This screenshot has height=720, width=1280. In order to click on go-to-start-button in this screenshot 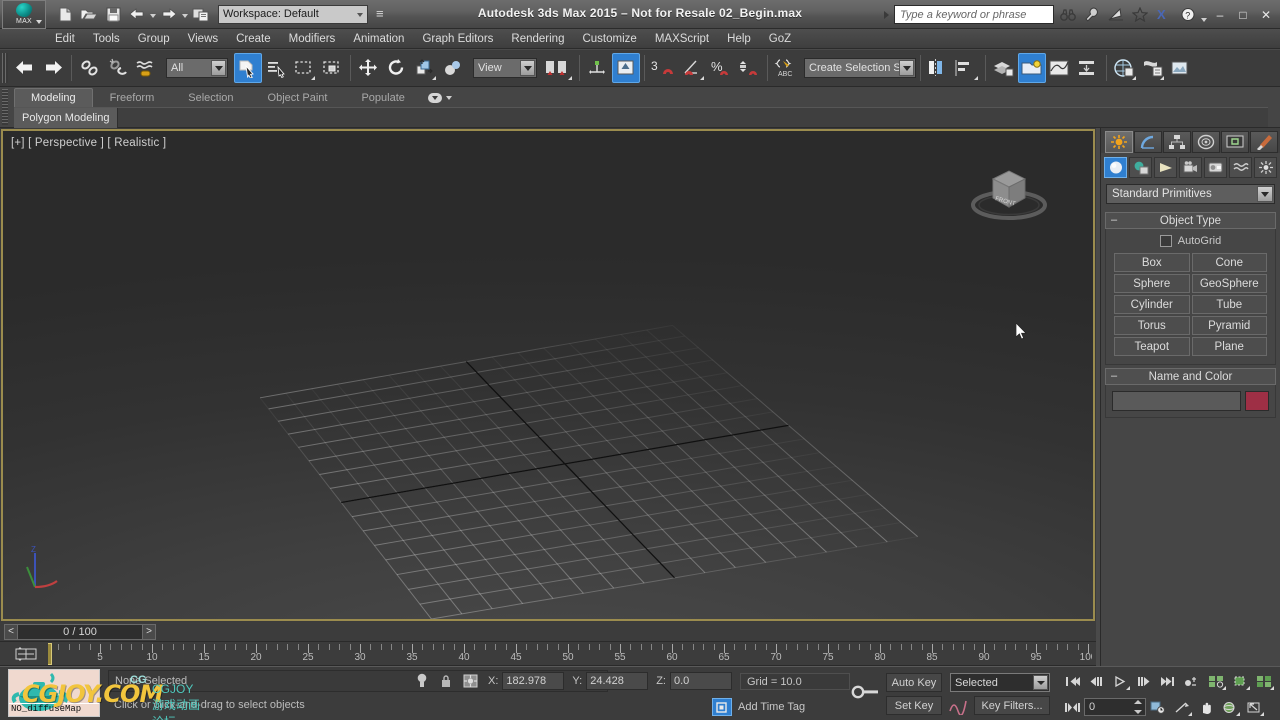, I will do `click(1072, 681)`.